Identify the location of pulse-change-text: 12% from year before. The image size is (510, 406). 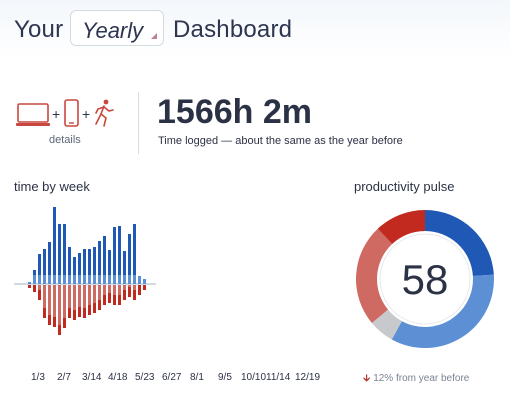
(421, 378).